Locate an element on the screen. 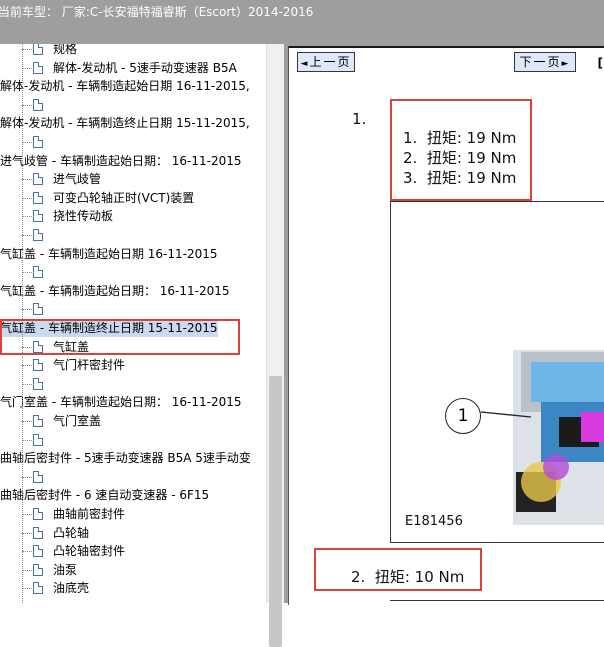 This screenshot has width=604, height=647. tree-item: 曲轴前密封件 is located at coordinates (133, 514).